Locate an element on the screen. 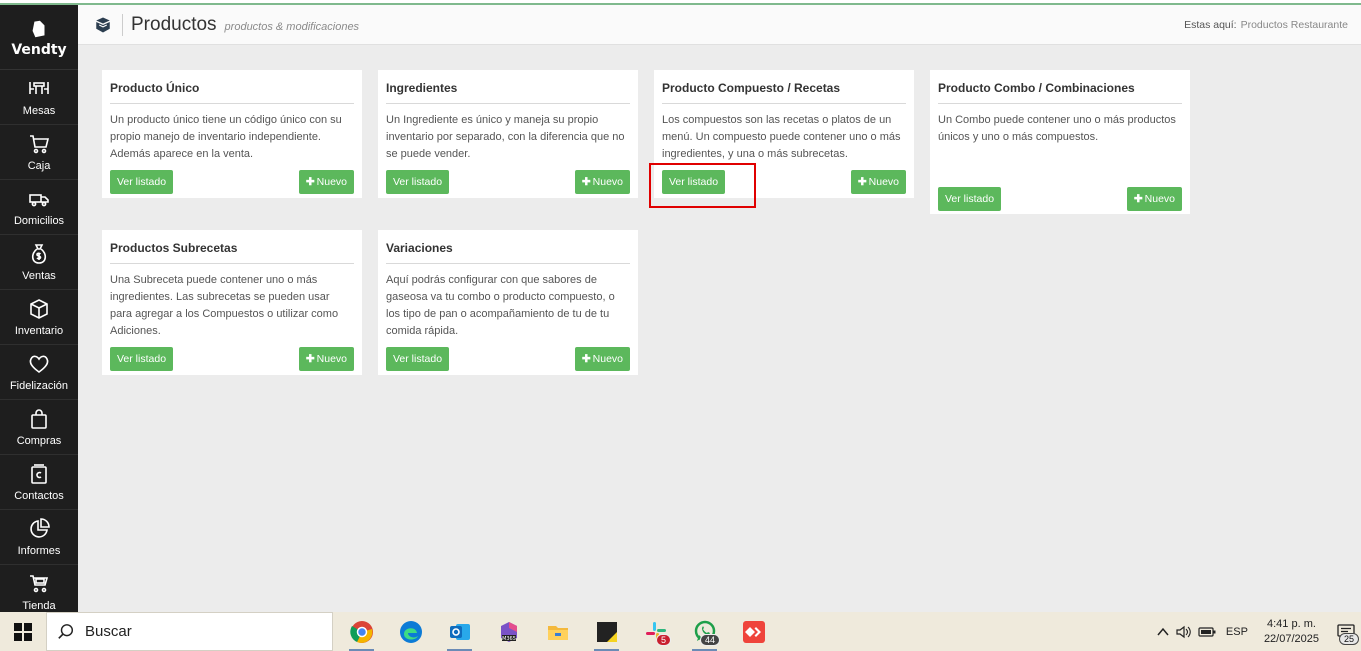 Image resolution: width=1361 pixels, height=651 pixels. page-title: Productos is located at coordinates (174, 24).